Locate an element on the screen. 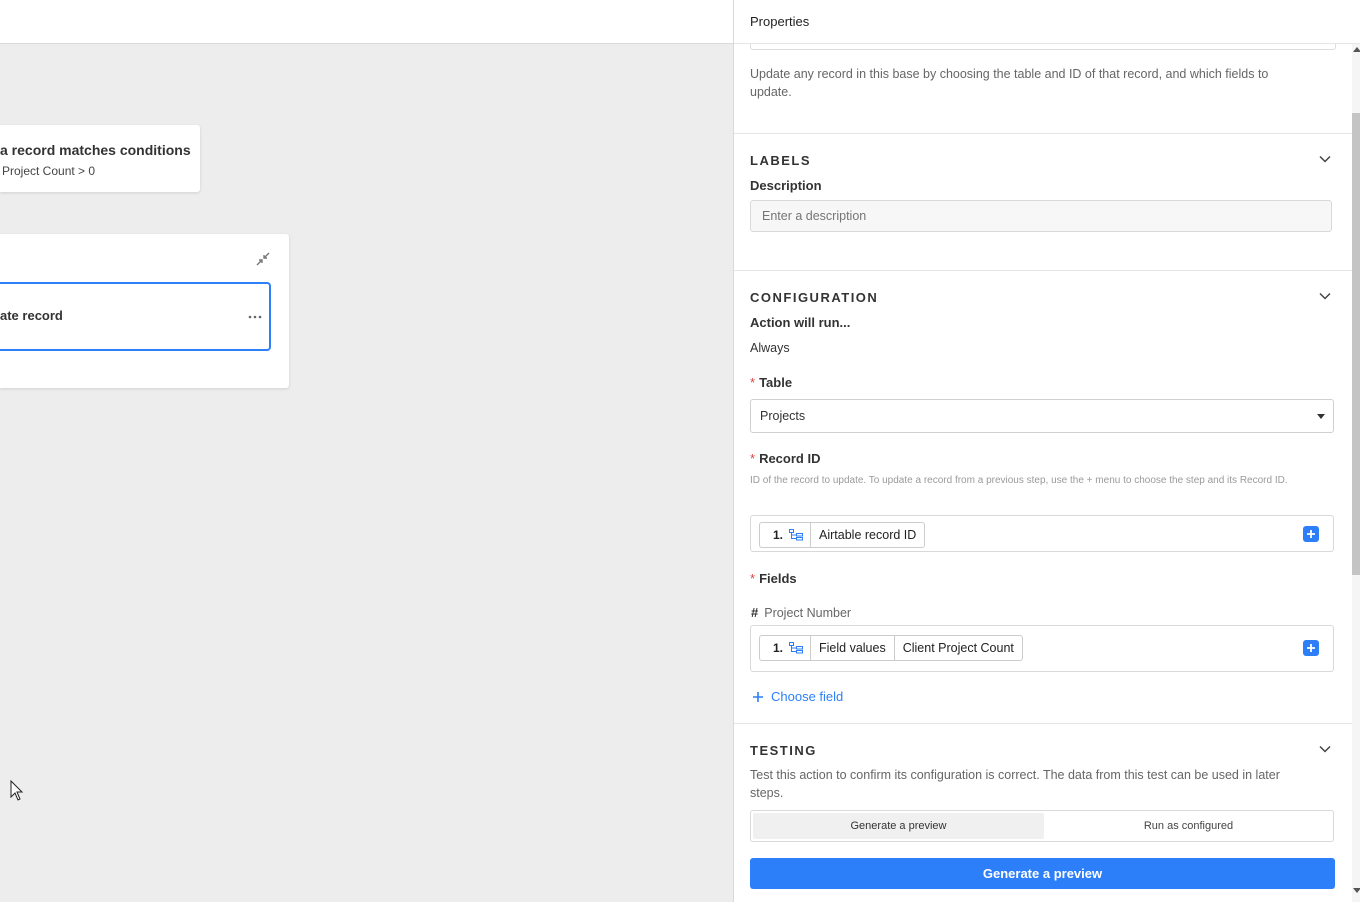 The height and width of the screenshot is (902, 1360). record-id-label: * Record ID is located at coordinates (785, 458).